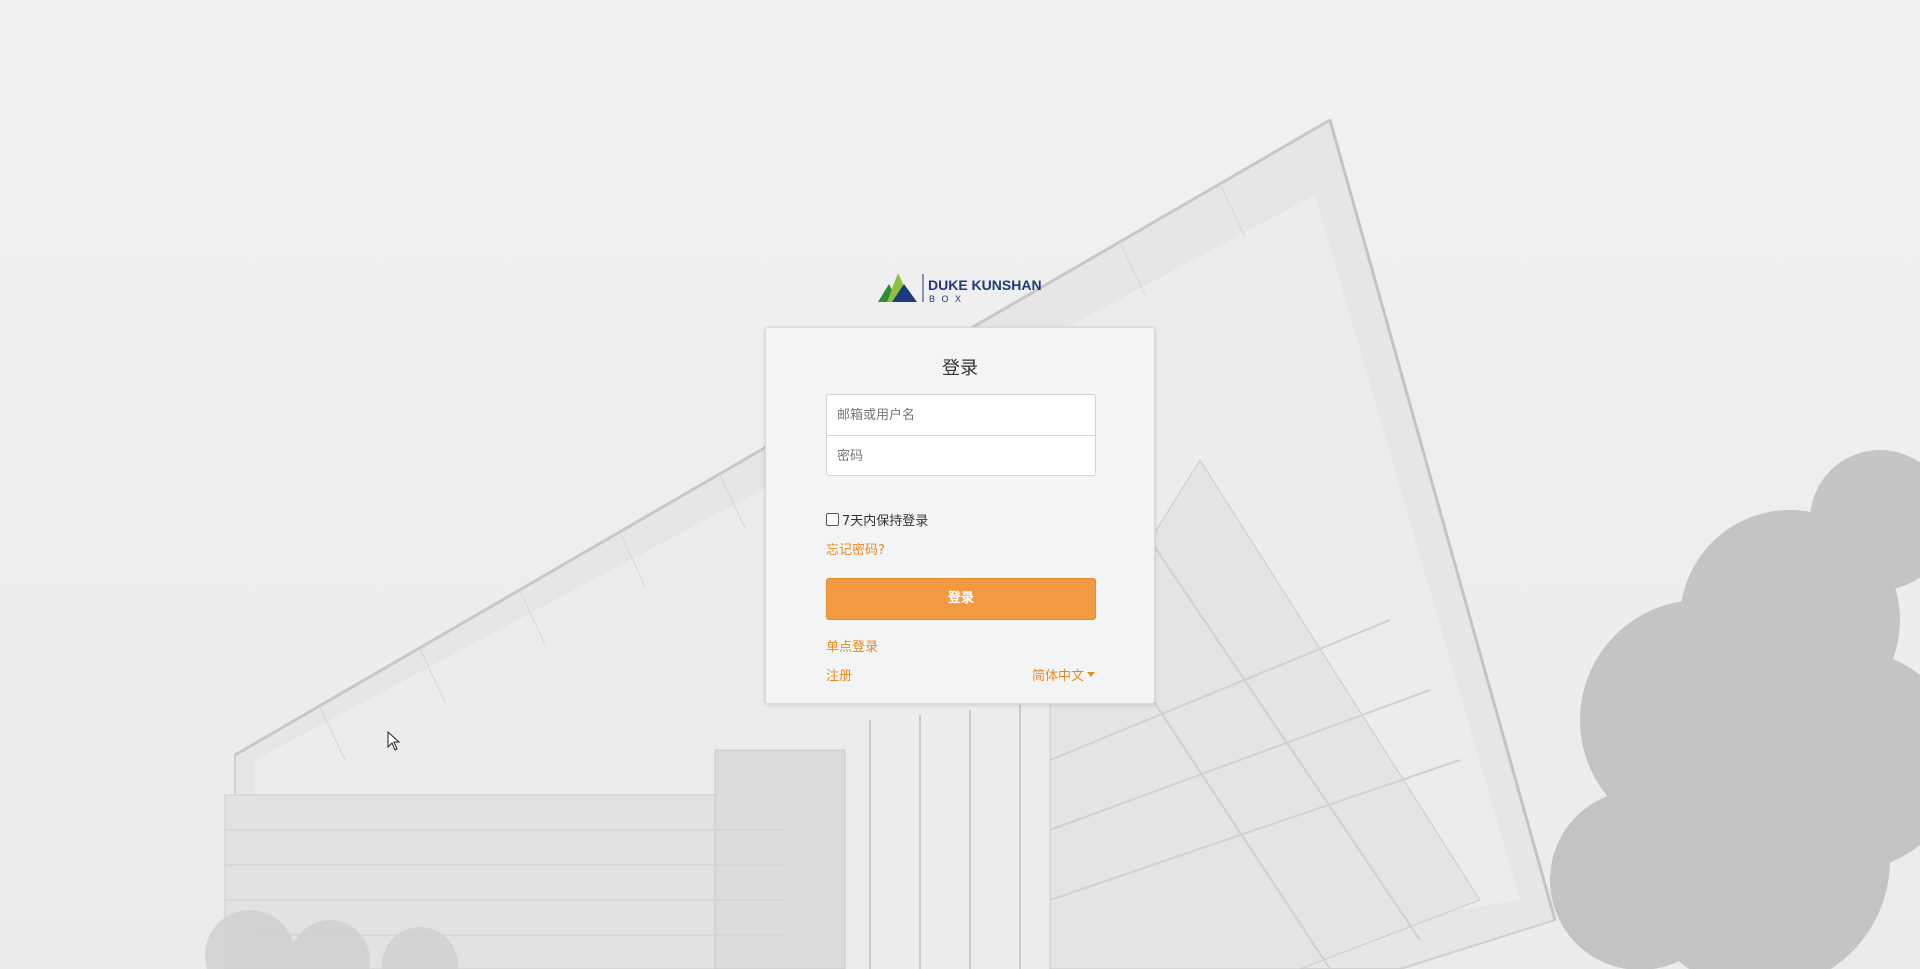 The height and width of the screenshot is (969, 1920). Describe the element at coordinates (961, 415) in the screenshot. I see `username-input` at that location.